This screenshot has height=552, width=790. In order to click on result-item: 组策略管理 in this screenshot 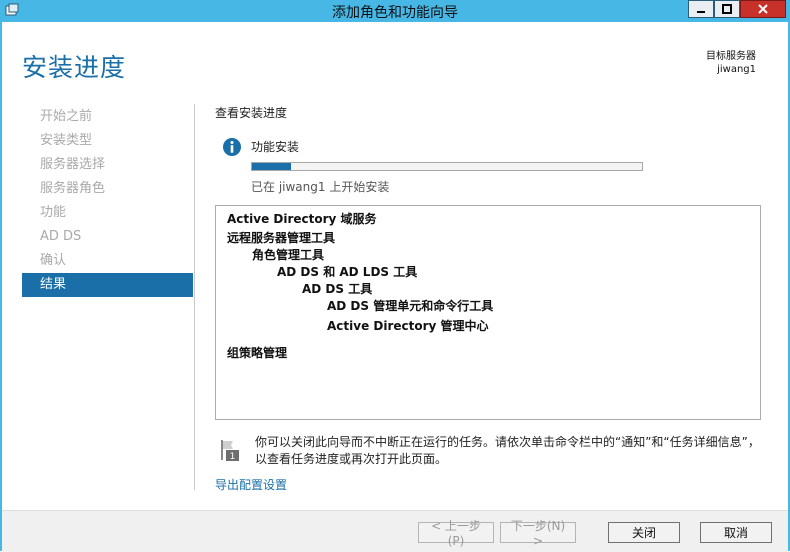, I will do `click(257, 353)`.